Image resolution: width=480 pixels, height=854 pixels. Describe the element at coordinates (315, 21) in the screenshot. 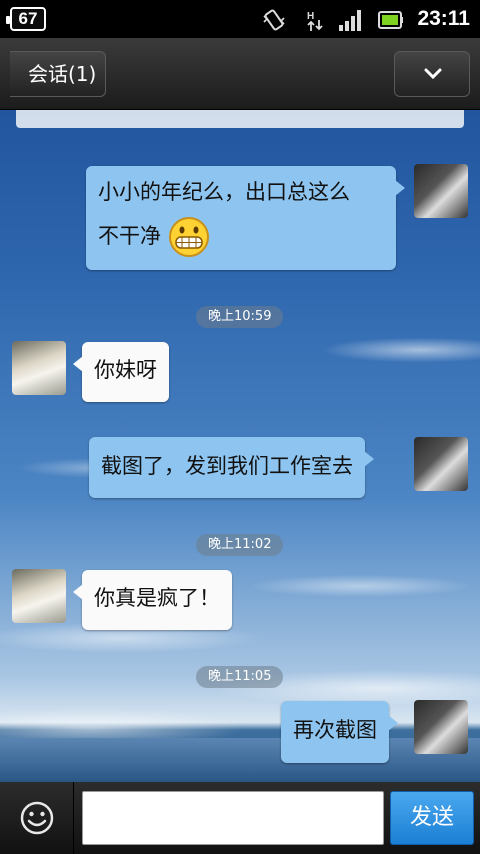

I see `data-arrows-icon: H` at that location.